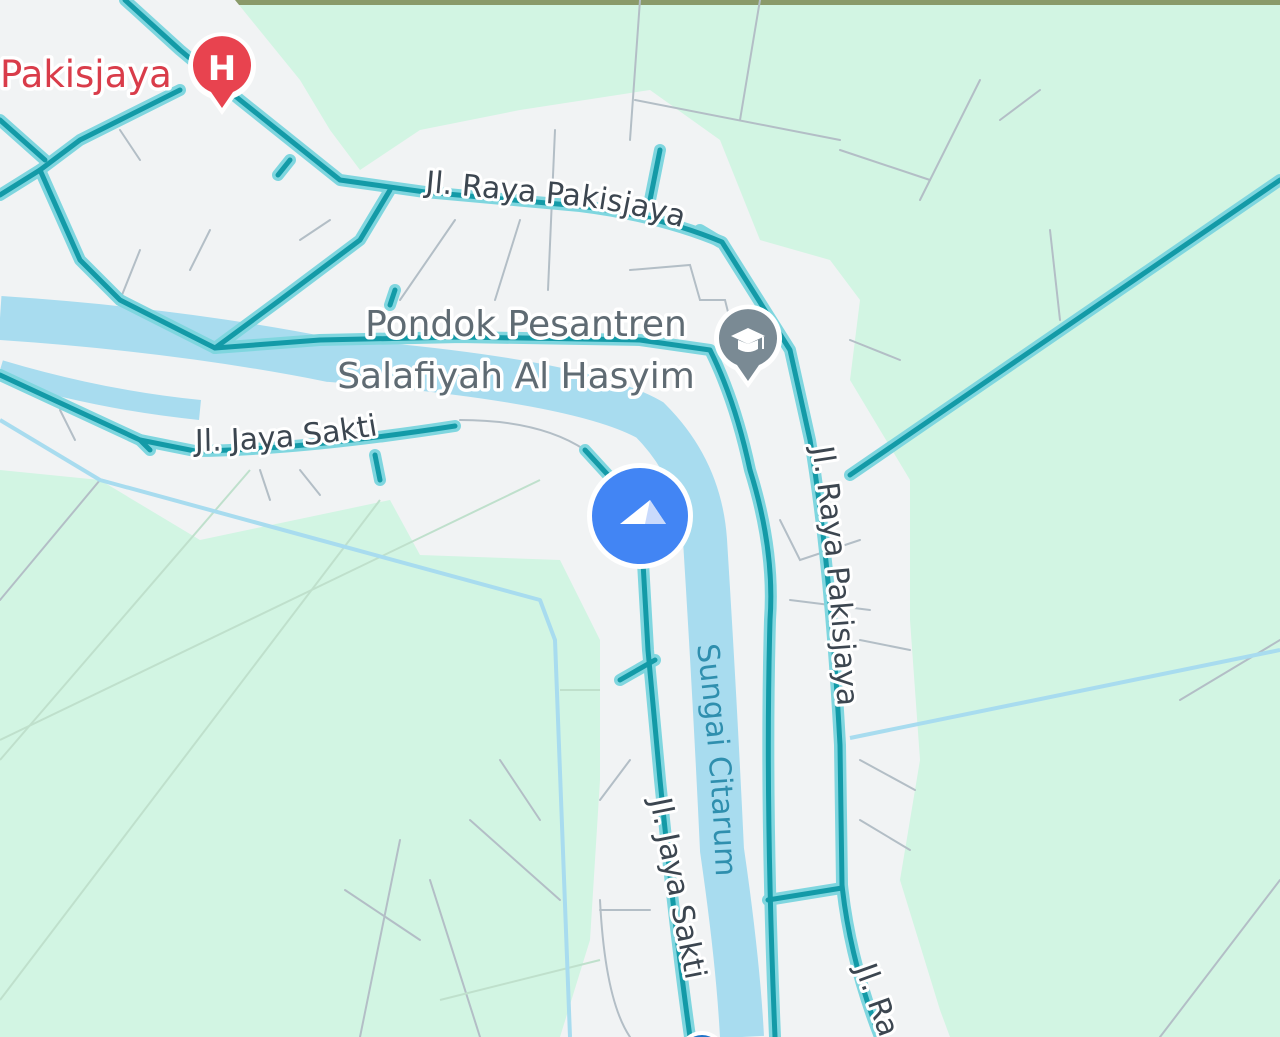 This screenshot has height=1037, width=1280. What do you see at coordinates (222, 69) in the screenshot?
I see `hospital-glyph: H` at bounding box center [222, 69].